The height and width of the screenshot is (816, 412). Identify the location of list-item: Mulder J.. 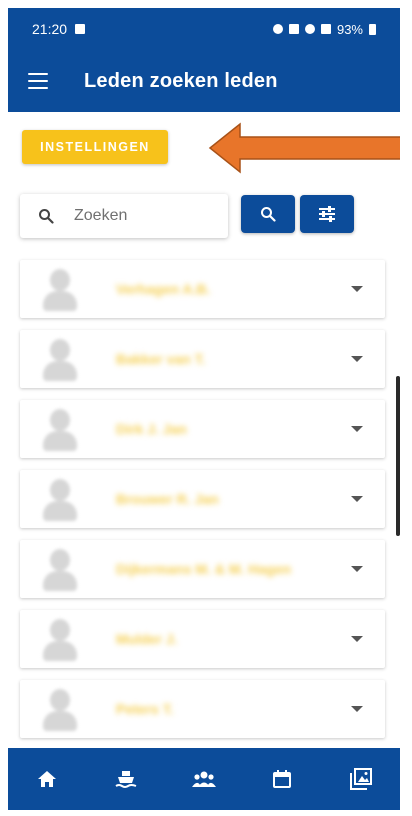
(202, 639).